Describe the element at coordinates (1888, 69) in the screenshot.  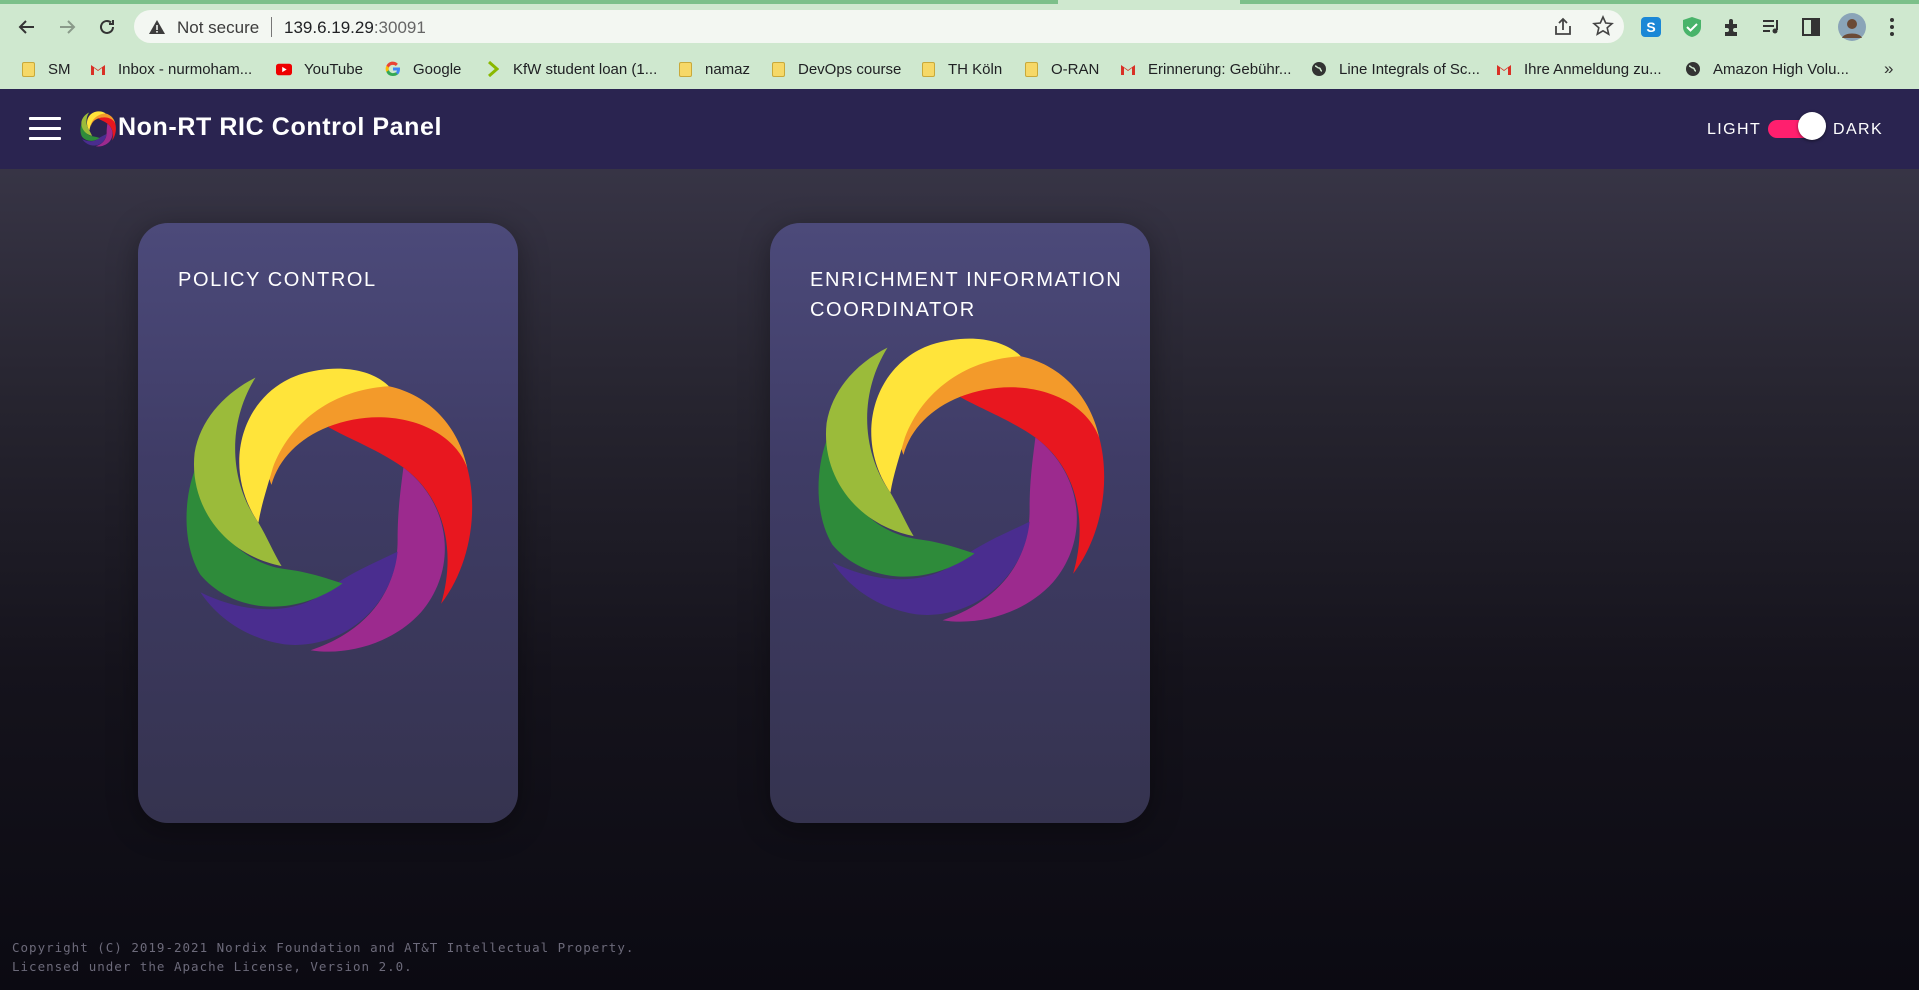
I see `bookmarks-overflow-button: »` at that location.